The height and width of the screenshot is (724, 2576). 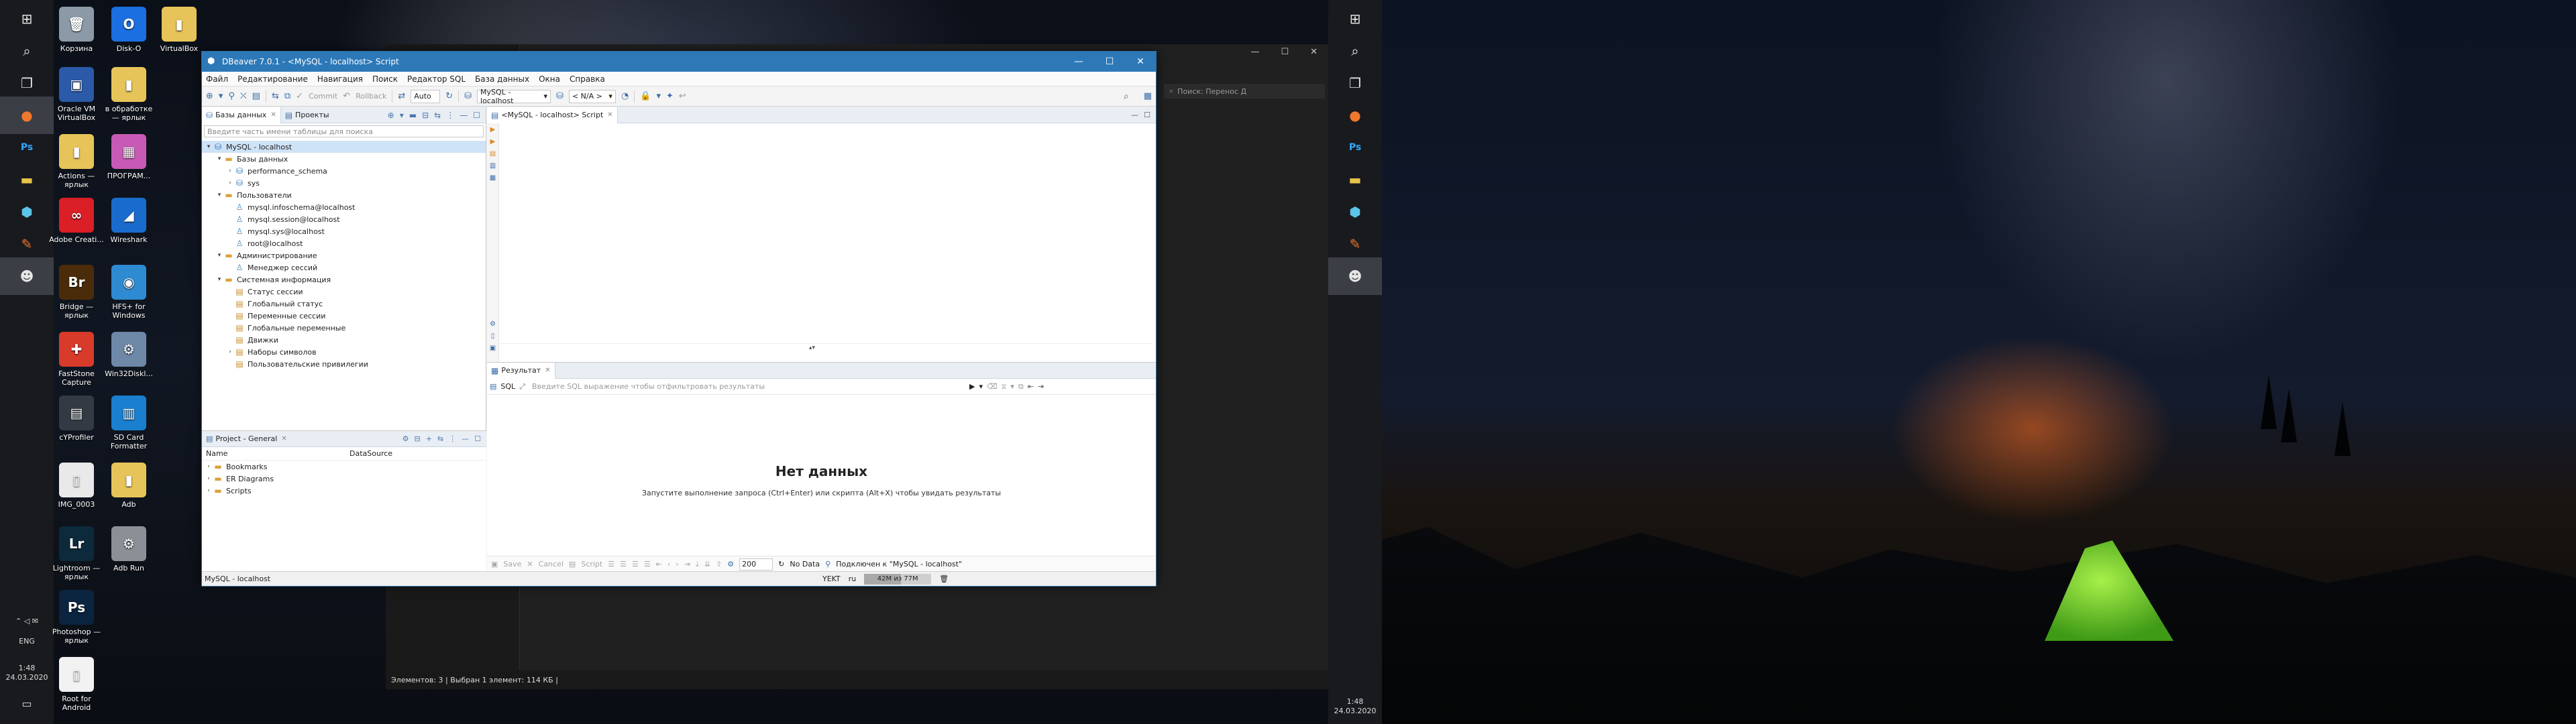 What do you see at coordinates (344, 491) in the screenshot?
I see `project-item: › ▬ Scripts` at bounding box center [344, 491].